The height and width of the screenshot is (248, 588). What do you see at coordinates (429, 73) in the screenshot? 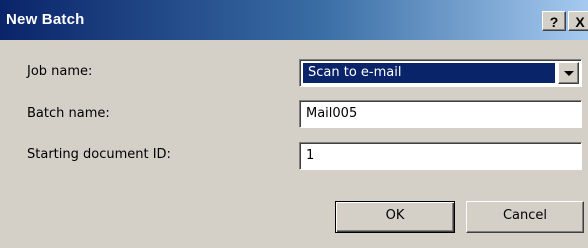
I see `job-name-selection: Scan to e-mail` at bounding box center [429, 73].